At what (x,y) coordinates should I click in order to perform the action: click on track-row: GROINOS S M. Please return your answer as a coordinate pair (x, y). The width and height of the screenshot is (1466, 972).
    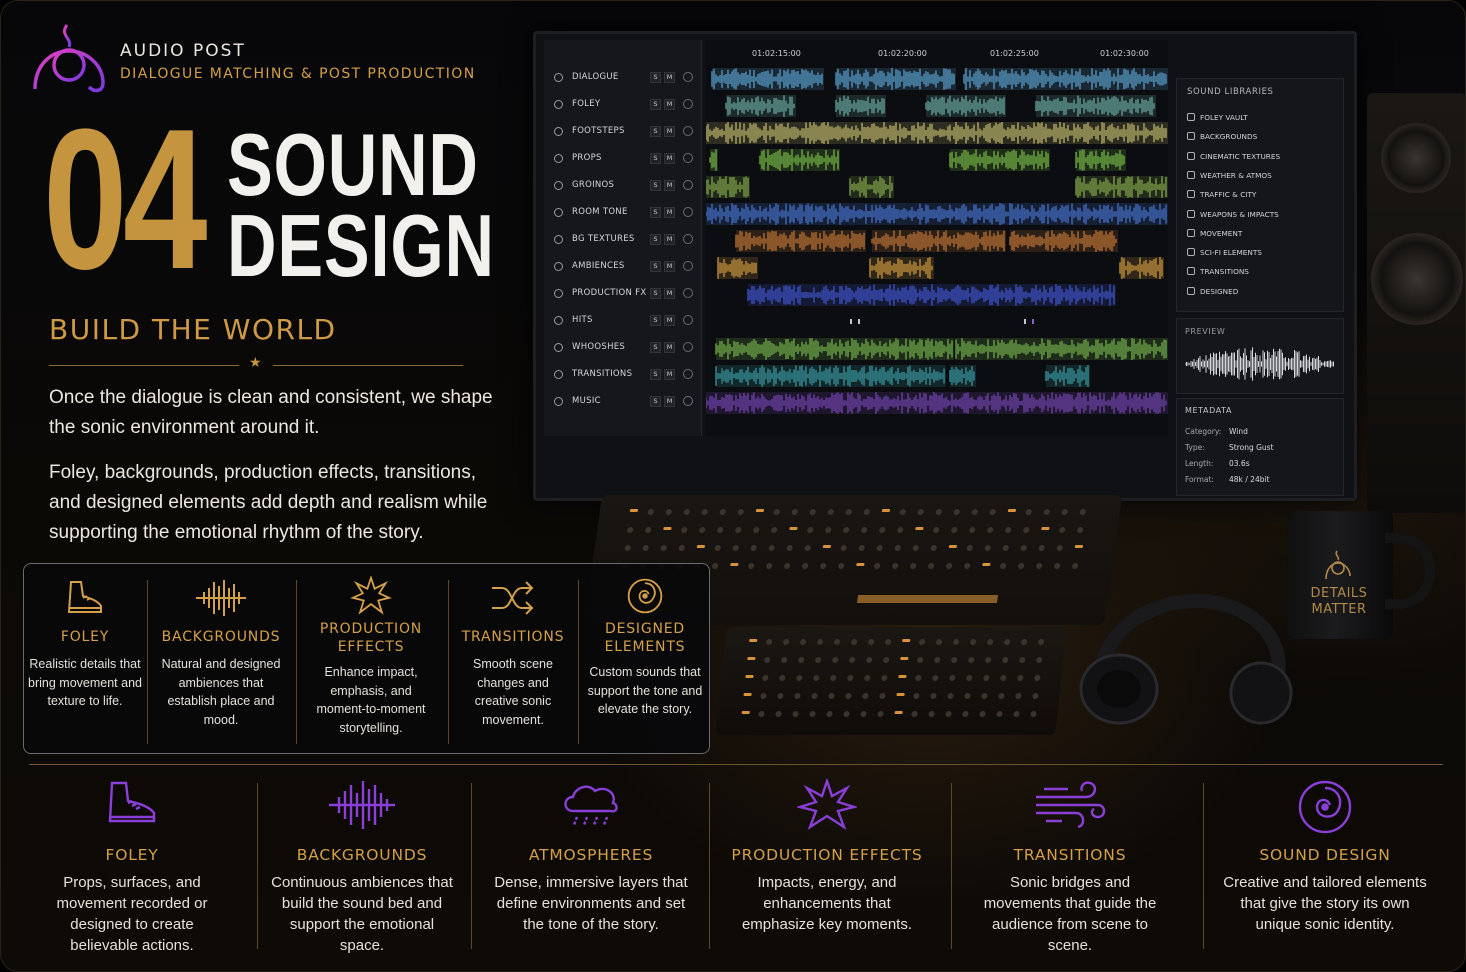
    Looking at the image, I should click on (623, 187).